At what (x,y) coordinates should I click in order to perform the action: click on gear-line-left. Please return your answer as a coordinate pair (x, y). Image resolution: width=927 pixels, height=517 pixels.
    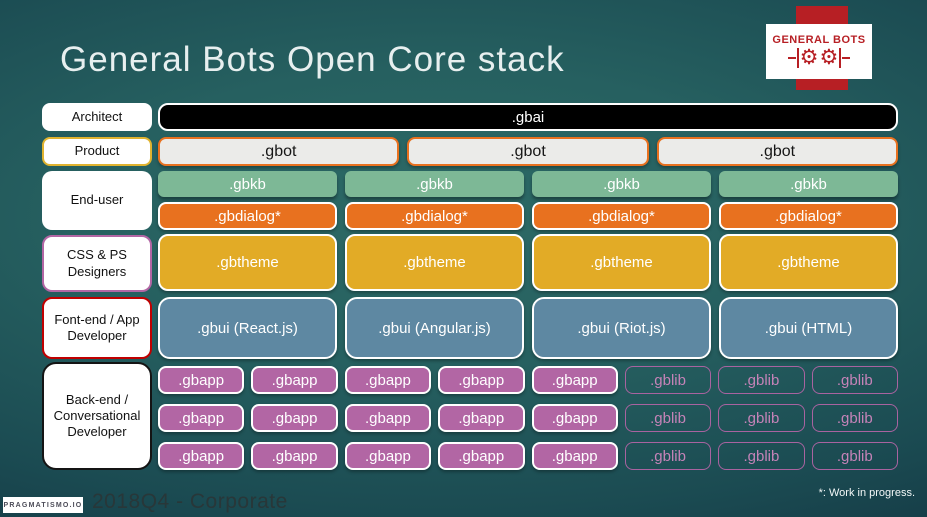
    Looking at the image, I should click on (791, 58).